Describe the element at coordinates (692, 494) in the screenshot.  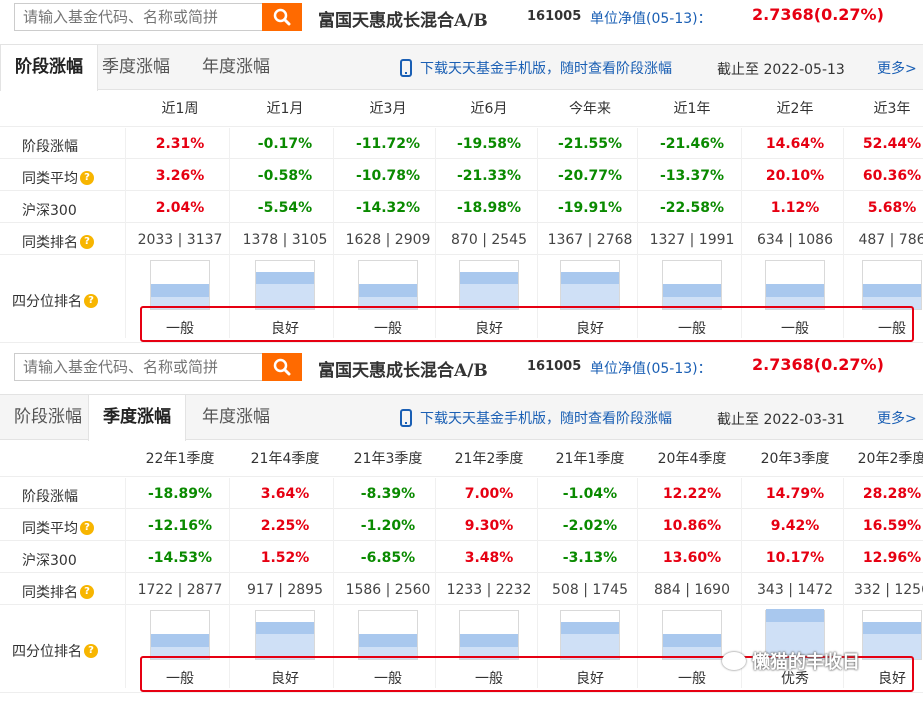
I see `stage-return-cell: 12.22%` at that location.